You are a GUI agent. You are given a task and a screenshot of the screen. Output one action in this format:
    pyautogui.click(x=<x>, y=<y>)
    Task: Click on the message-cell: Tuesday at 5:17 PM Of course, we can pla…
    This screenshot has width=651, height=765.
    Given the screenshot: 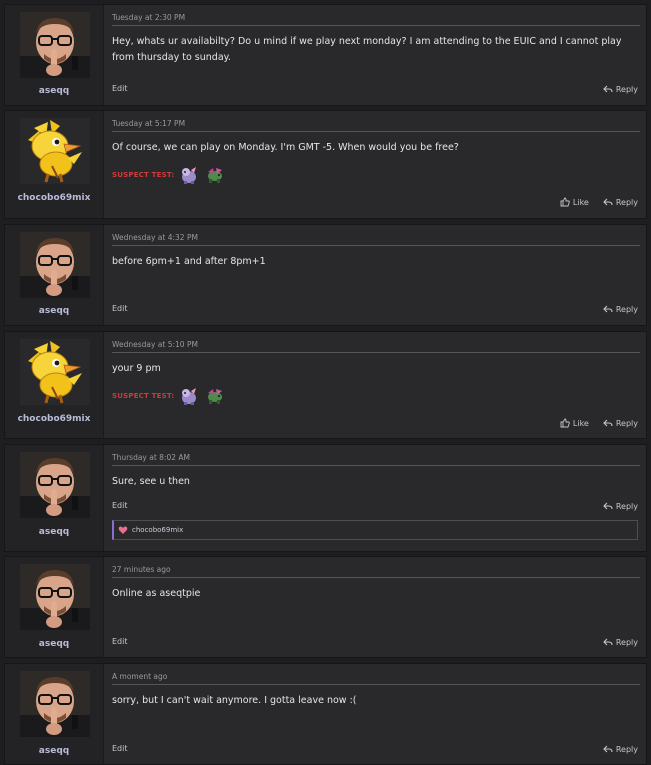 What is the action you would take?
    pyautogui.click(x=375, y=164)
    